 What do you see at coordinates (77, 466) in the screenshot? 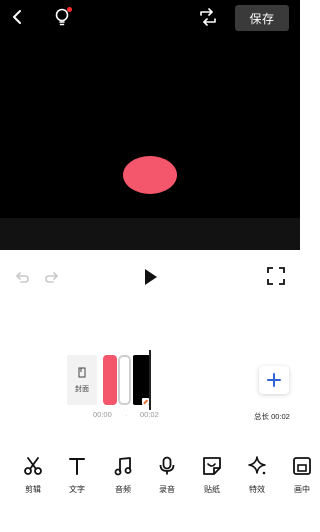
I see `text-icon` at bounding box center [77, 466].